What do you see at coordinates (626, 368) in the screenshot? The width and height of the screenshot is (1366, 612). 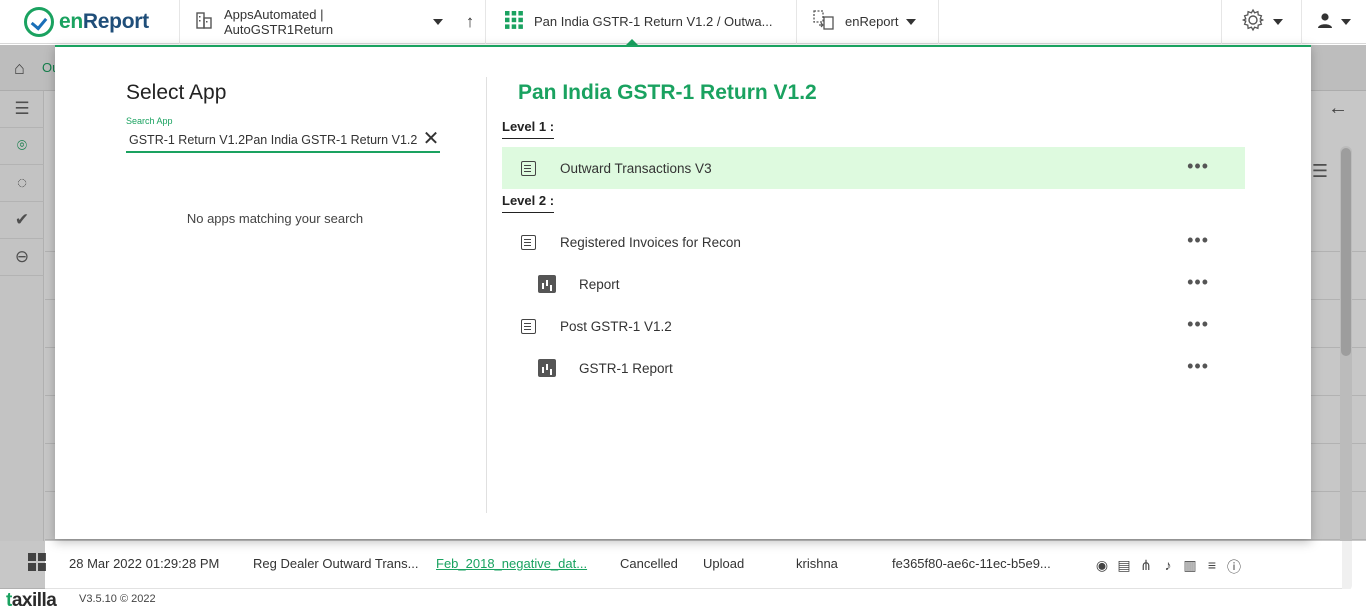 I see `tree-item-label: GSTR-1 Report` at bounding box center [626, 368].